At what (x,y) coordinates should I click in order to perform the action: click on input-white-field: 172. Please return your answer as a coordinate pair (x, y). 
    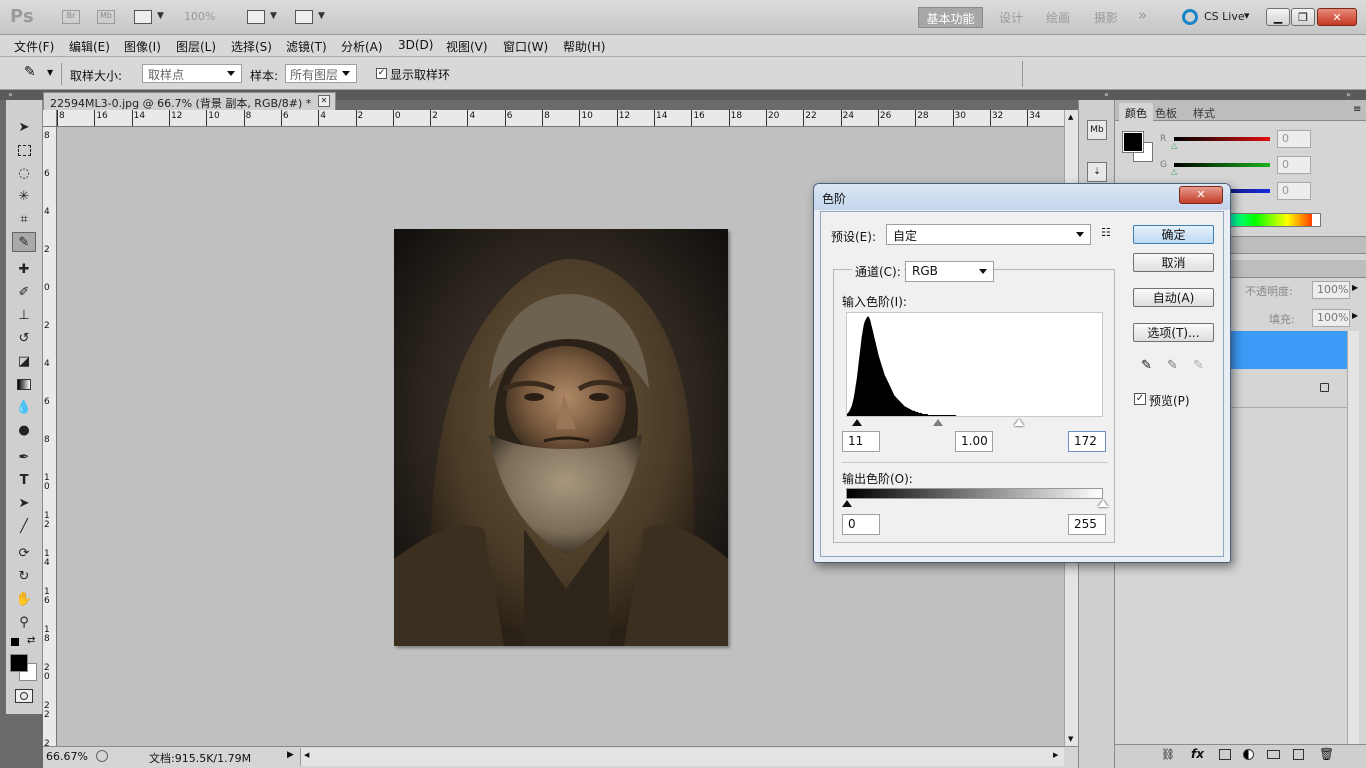
    Looking at the image, I should click on (1087, 441).